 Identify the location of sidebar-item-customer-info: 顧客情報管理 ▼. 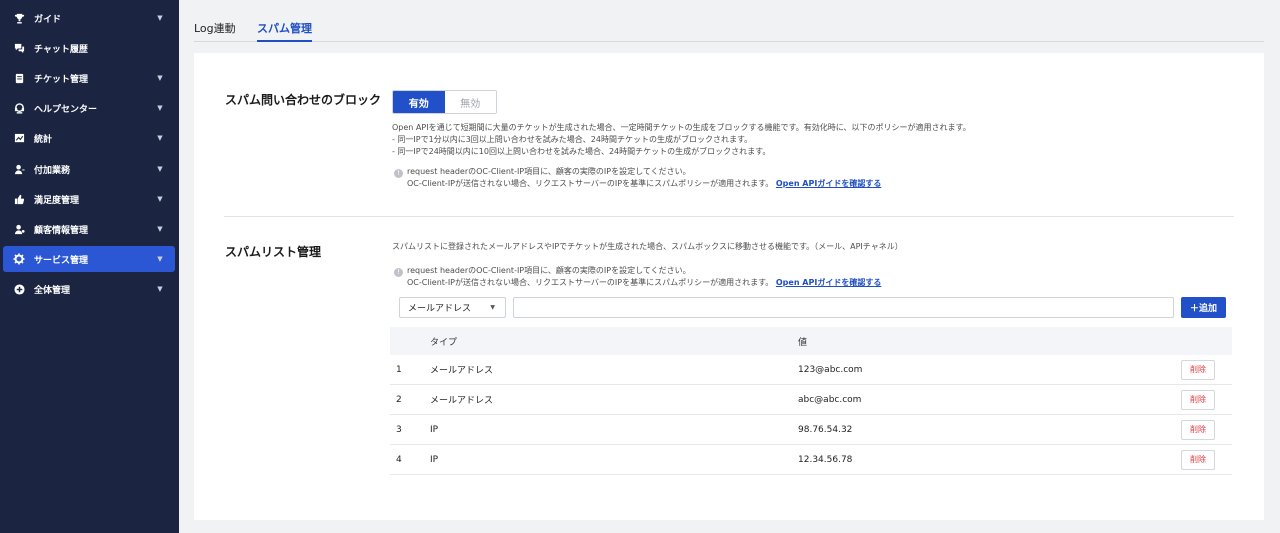
(89, 229).